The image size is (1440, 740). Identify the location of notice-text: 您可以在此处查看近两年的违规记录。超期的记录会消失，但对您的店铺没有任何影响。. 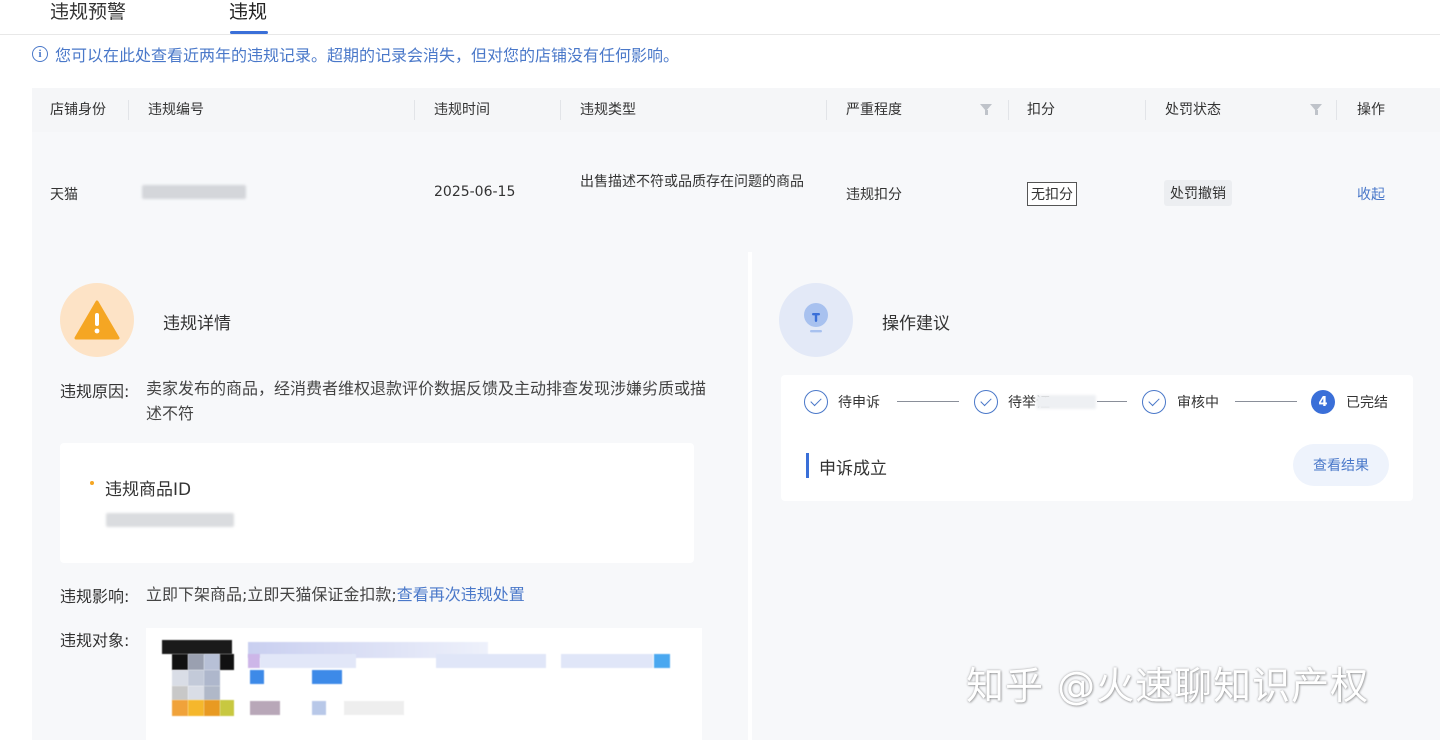
(367, 55).